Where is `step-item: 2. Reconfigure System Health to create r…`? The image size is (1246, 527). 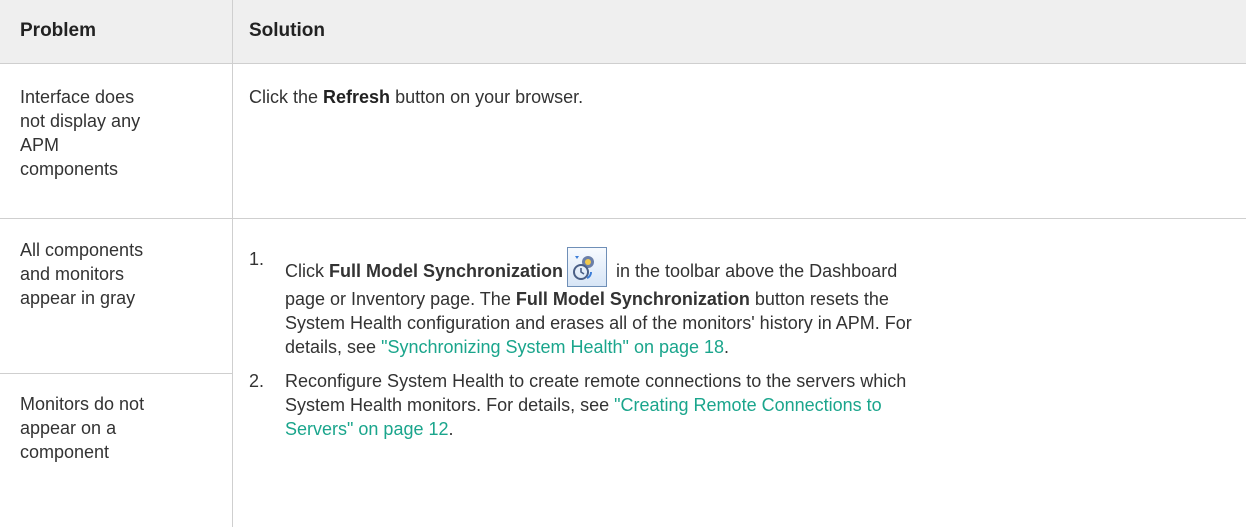 step-item: 2. Reconfigure System Health to create r… is located at coordinates (739, 405).